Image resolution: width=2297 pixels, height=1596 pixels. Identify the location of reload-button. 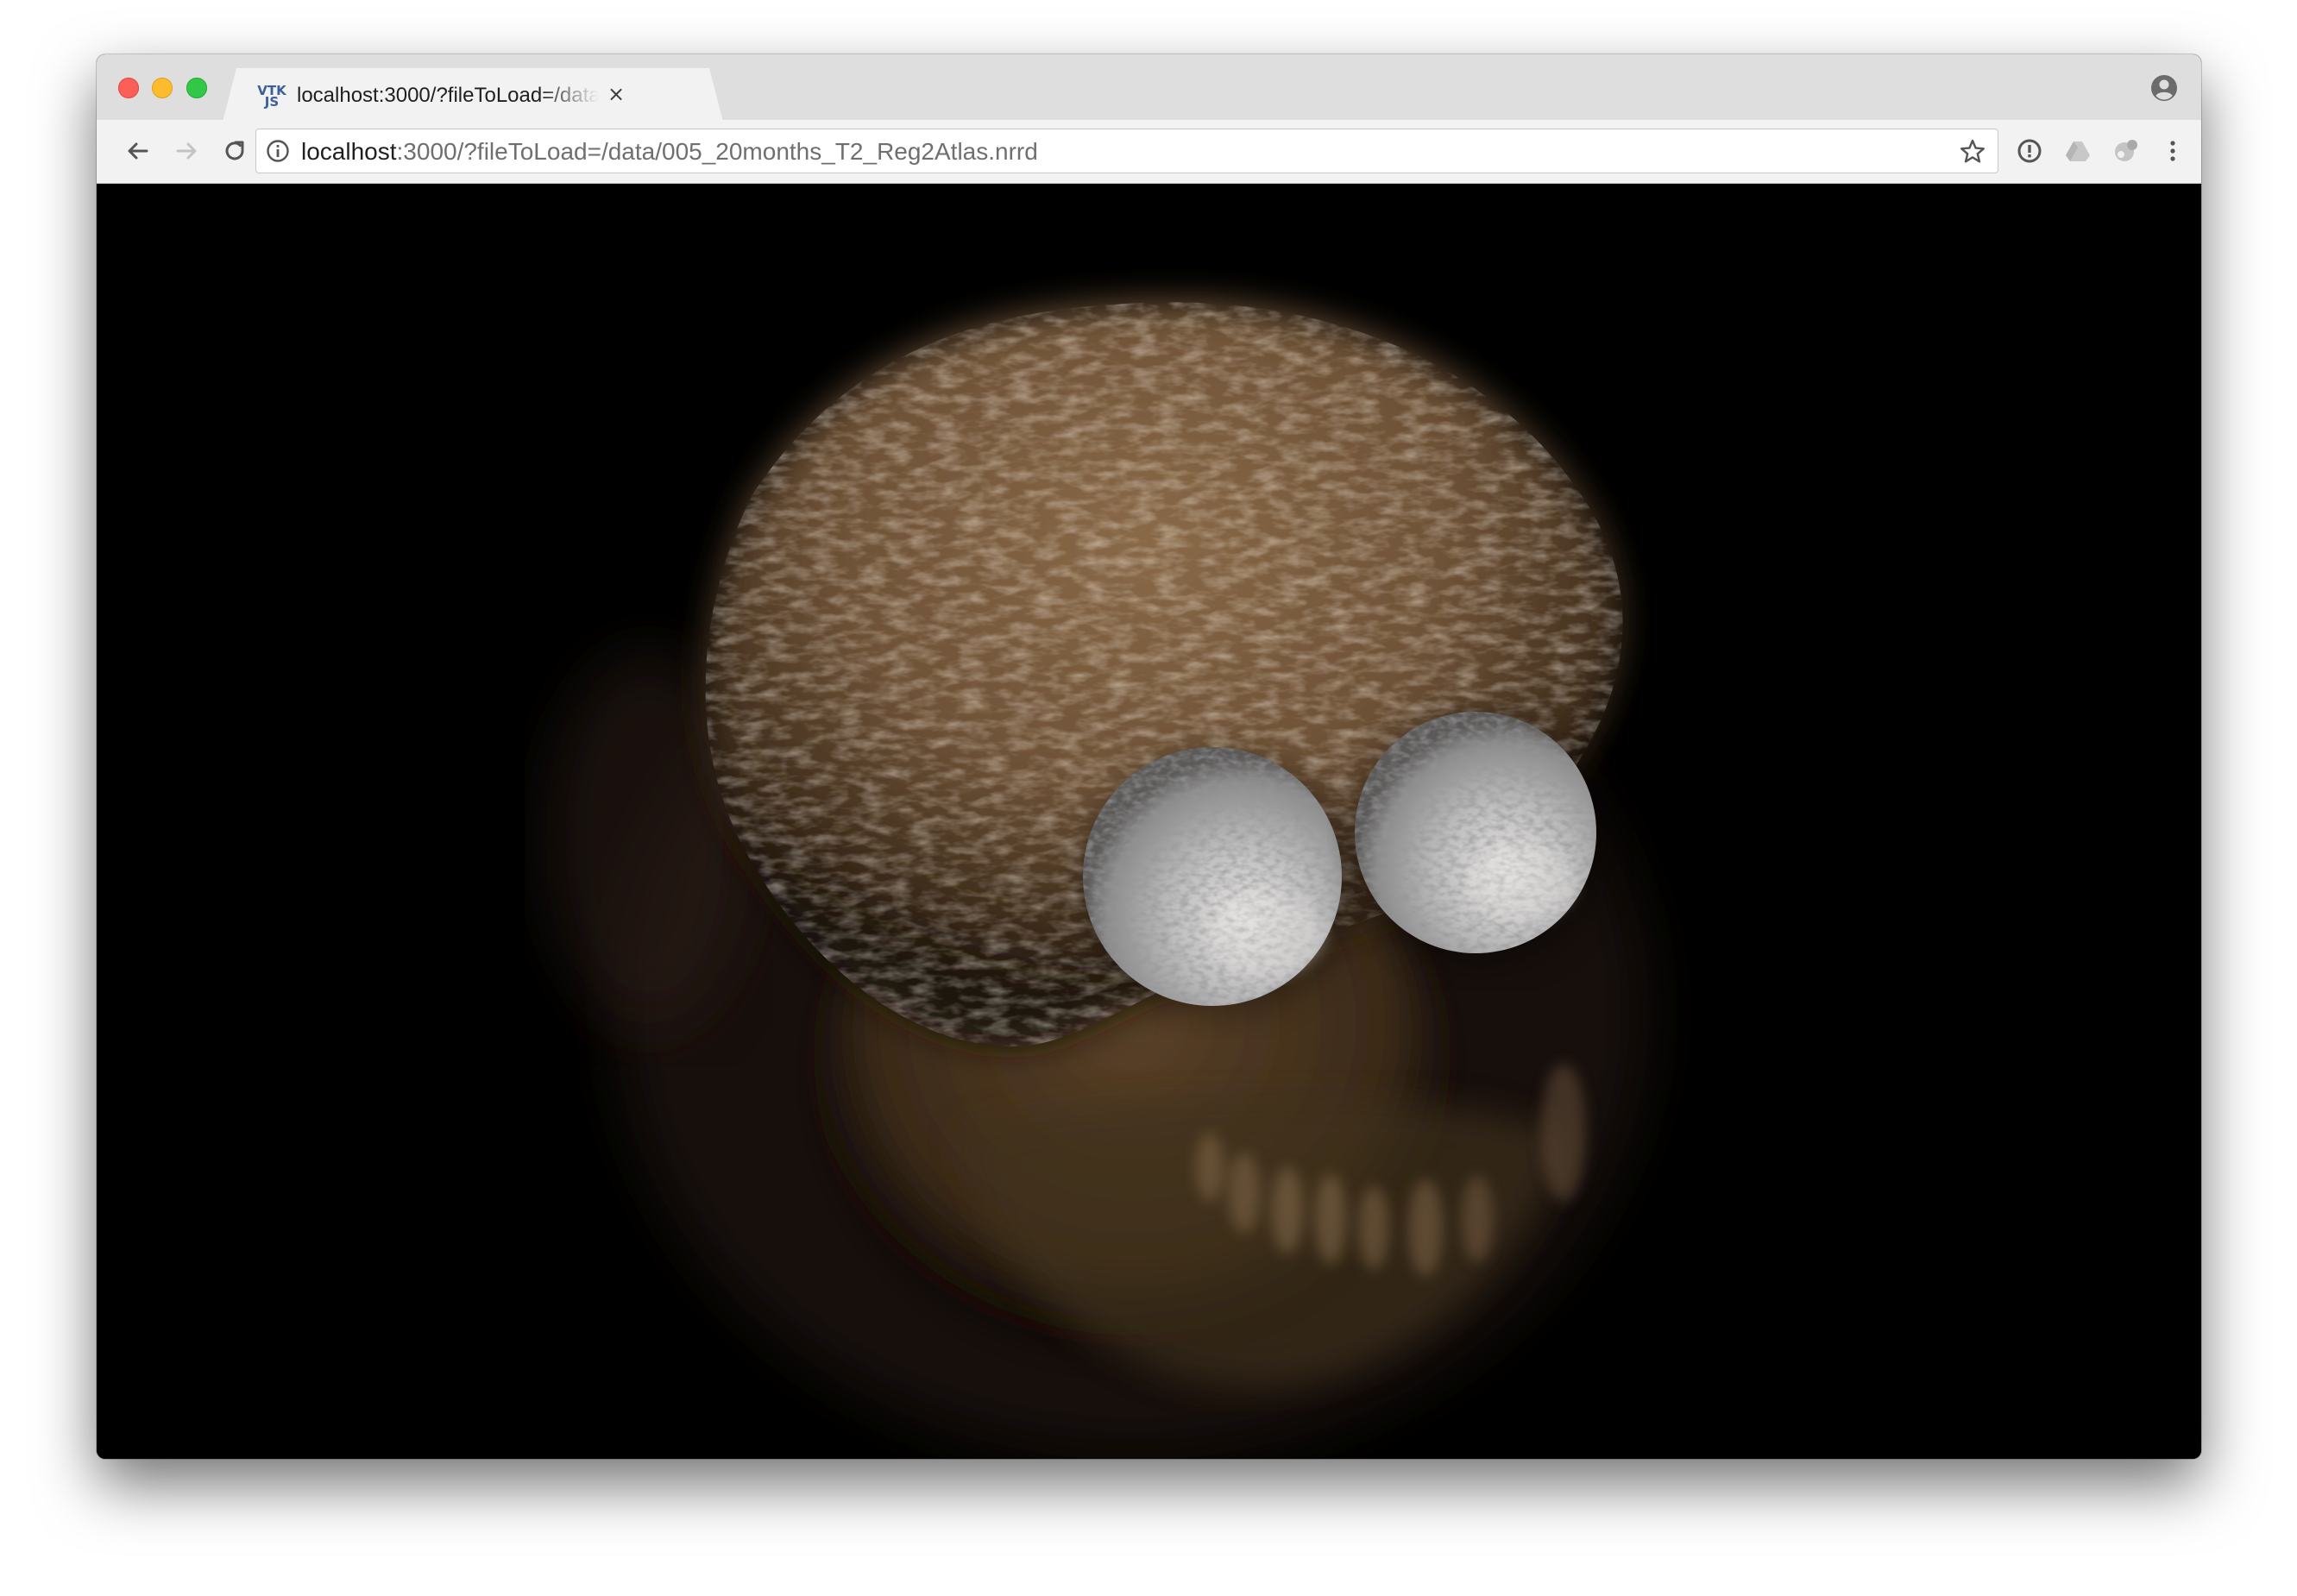
(234, 151).